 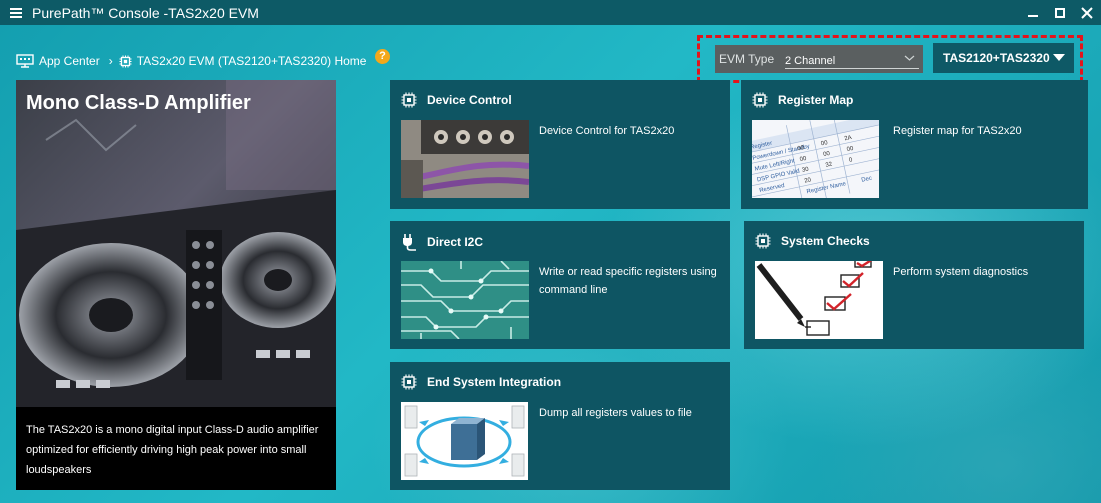 I want to click on hero-title: Mono Class-D Amplifier, so click(x=138, y=103).